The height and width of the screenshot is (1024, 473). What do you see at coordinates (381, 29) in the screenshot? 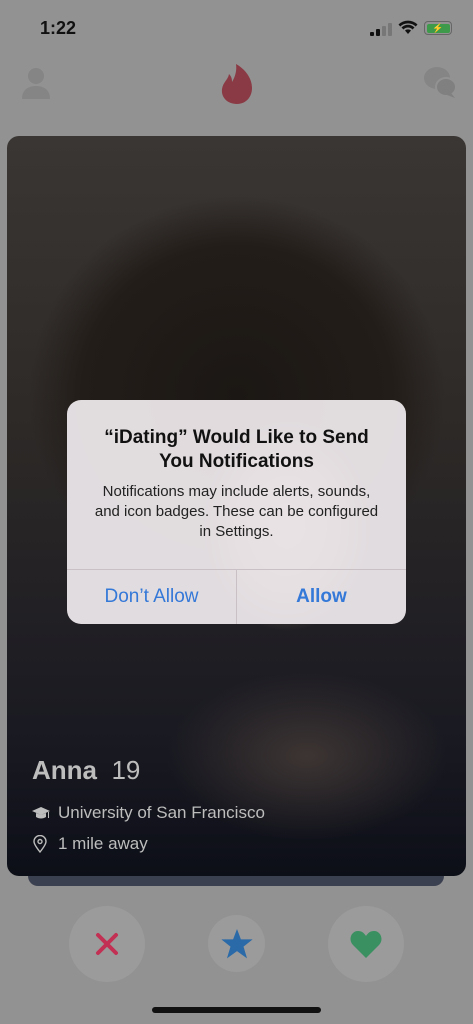
I see `cellular-signal-icon` at bounding box center [381, 29].